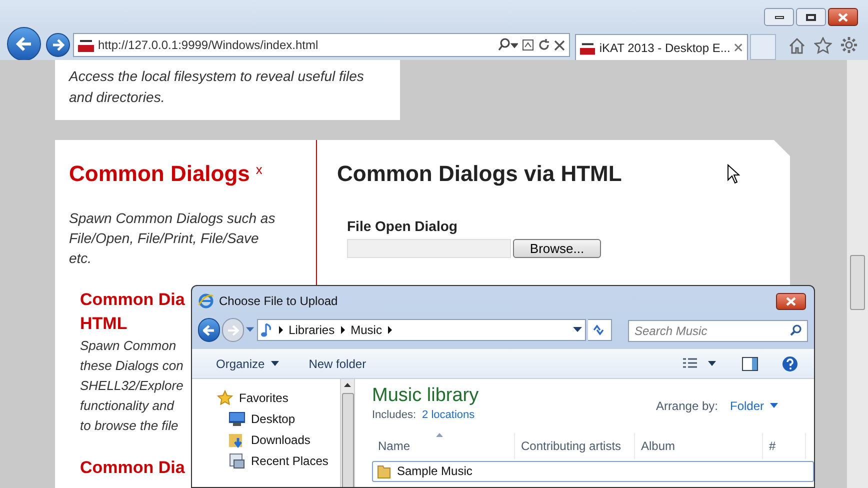 This screenshot has width=868, height=488. Describe the element at coordinates (209, 45) in the screenshot. I see `address-text: http://127.0.0.1:9999/Windows/index.html` at that location.